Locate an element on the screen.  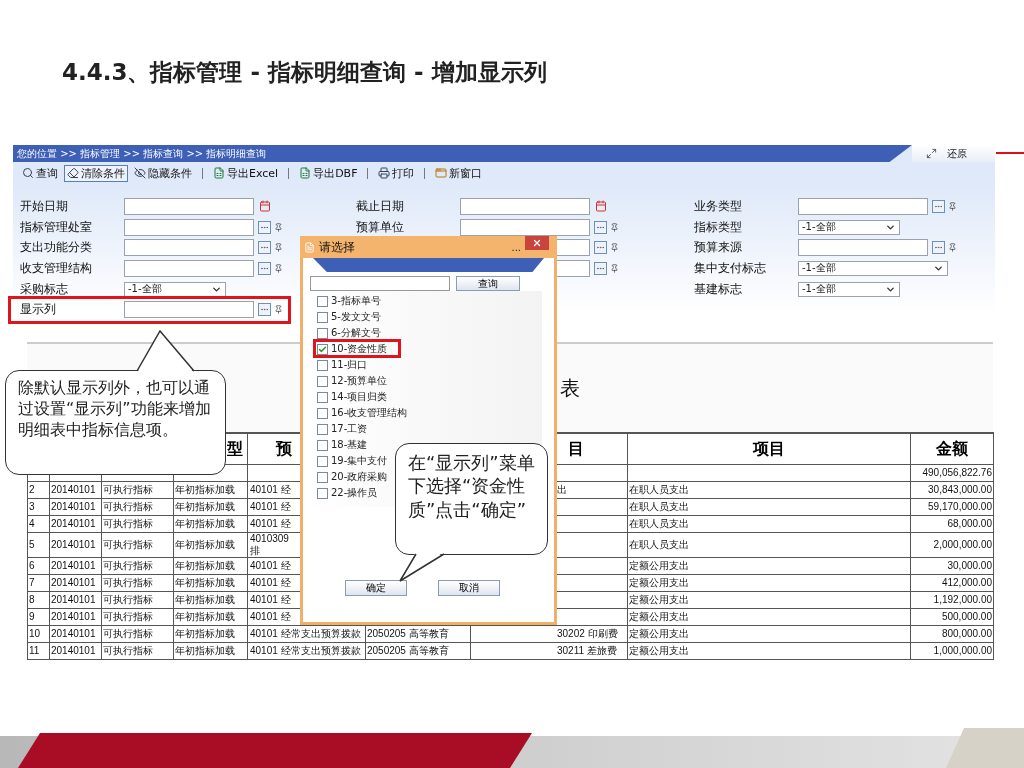
option-label: 3-指标单号 is located at coordinates (356, 301).